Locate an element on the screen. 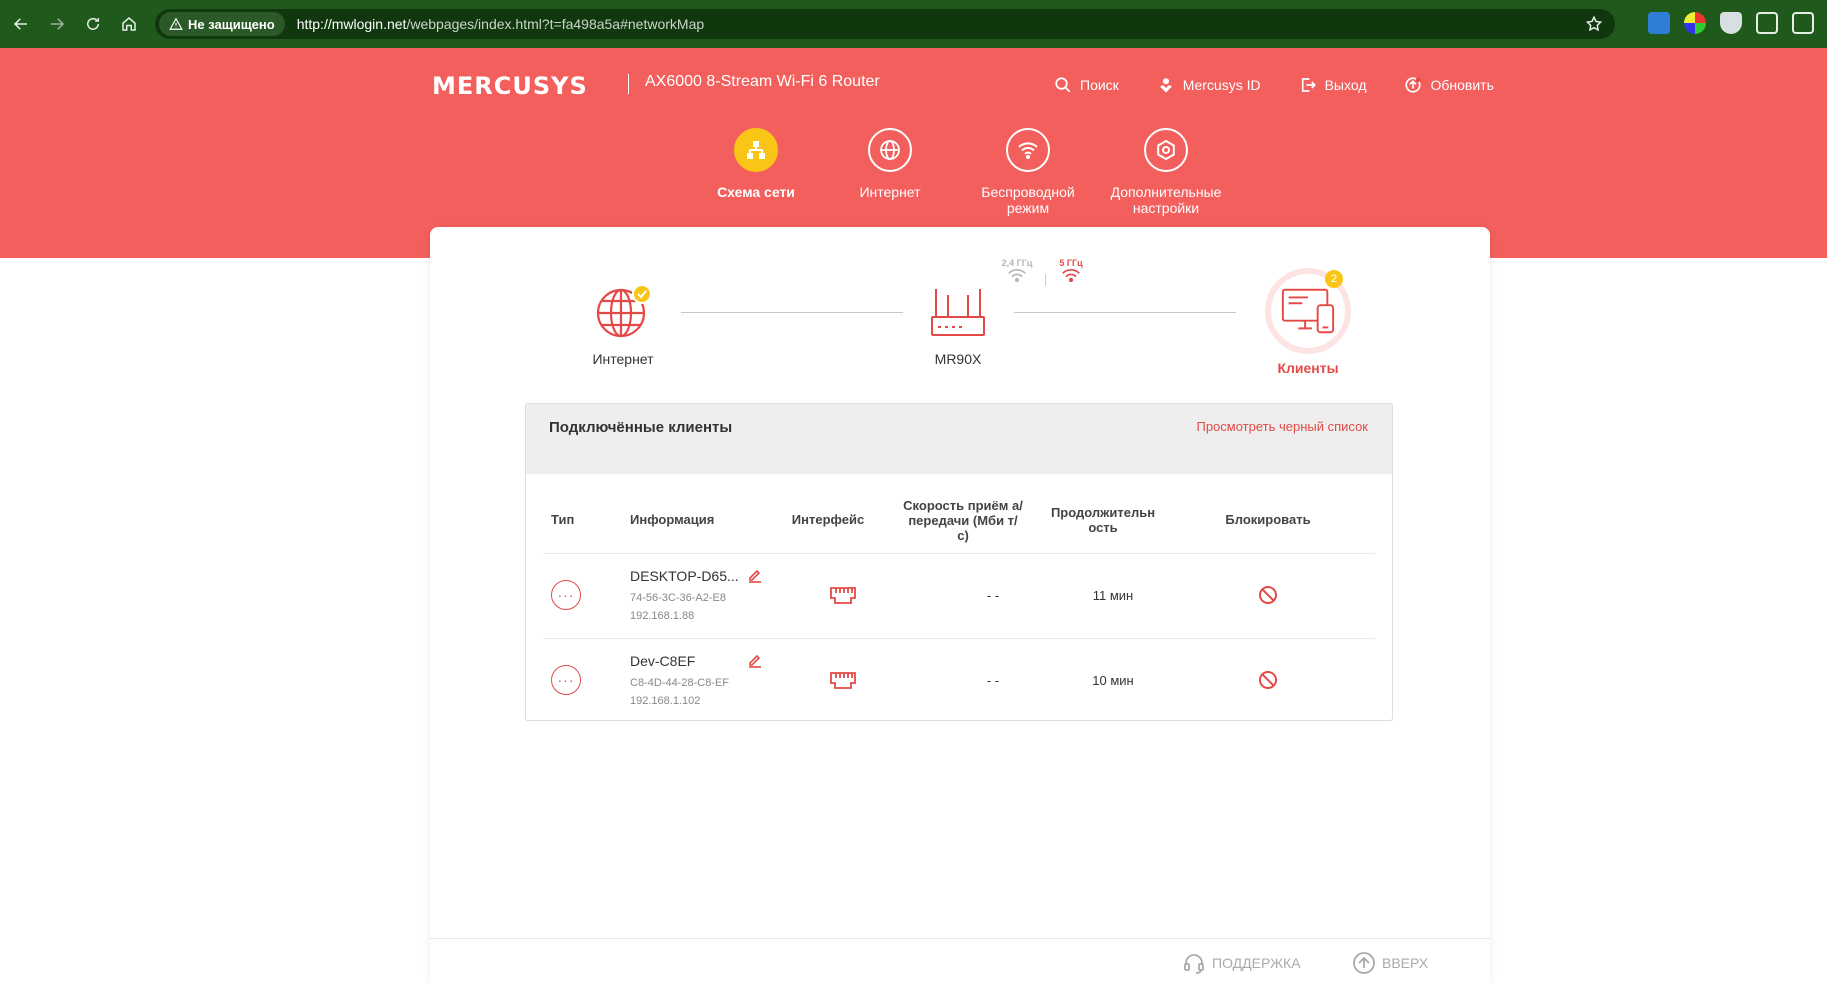 This screenshot has width=1827, height=984. back-to-top-label: ВВЕРХ is located at coordinates (1405, 963).